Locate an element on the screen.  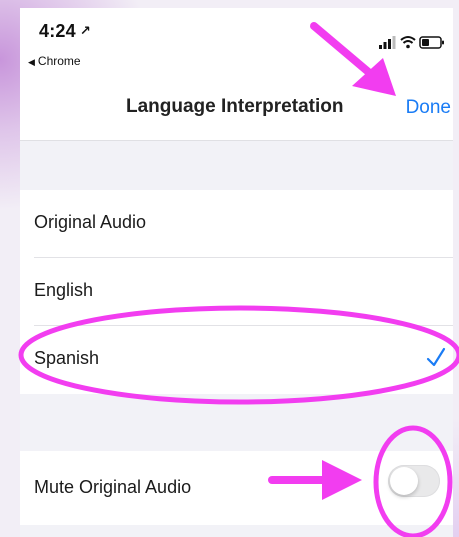
mute-original-audio-label: Mute Original Audio is located at coordinates (113, 487).